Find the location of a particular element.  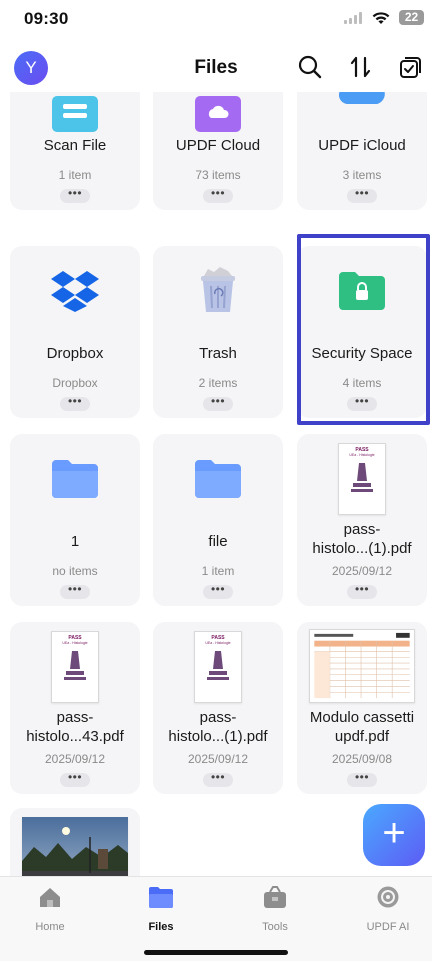

ai-icon is located at coordinates (388, 897).